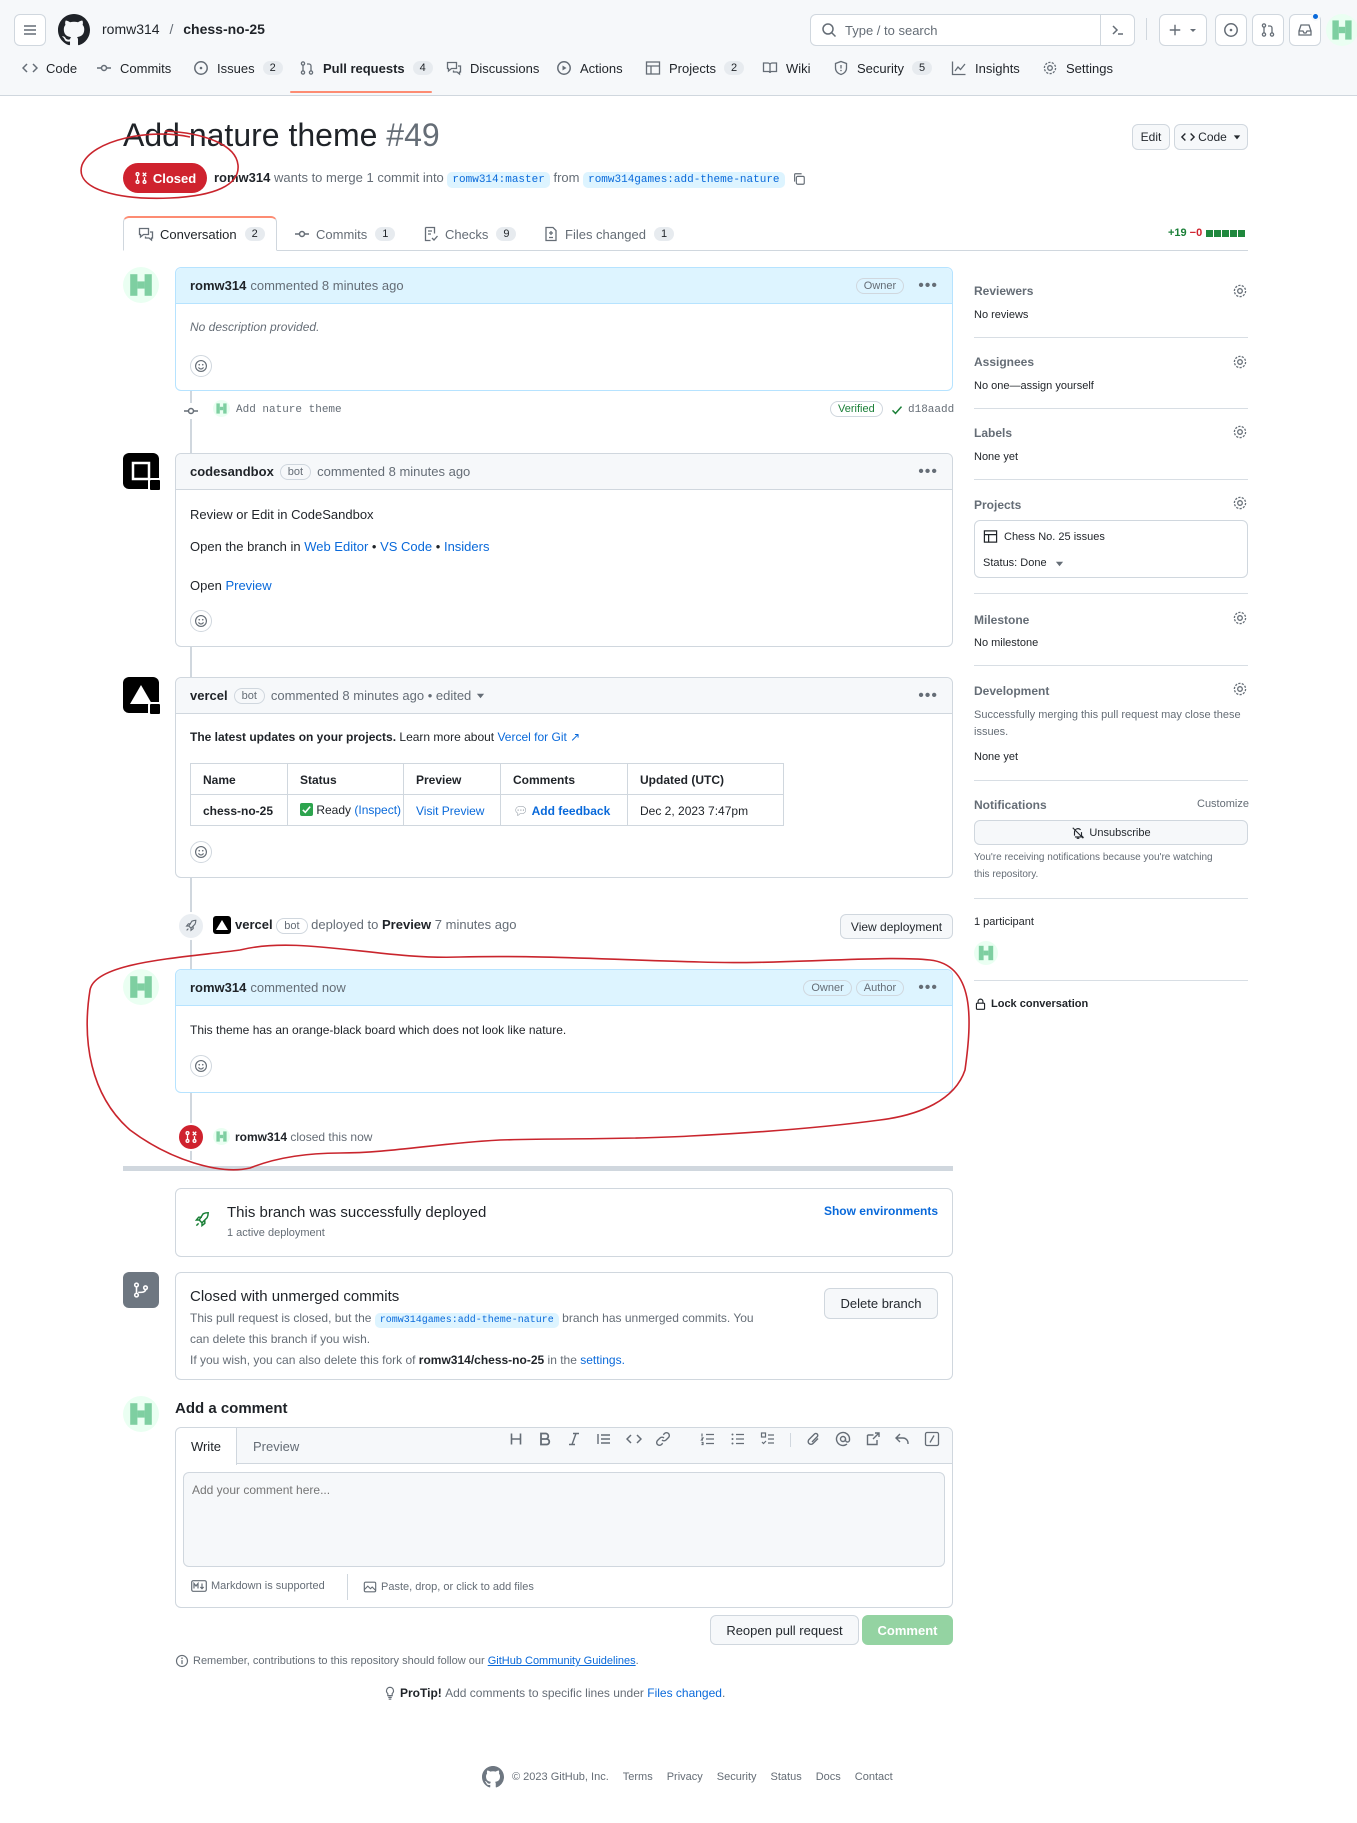  I want to click on settings-link: settings., so click(602, 1360).